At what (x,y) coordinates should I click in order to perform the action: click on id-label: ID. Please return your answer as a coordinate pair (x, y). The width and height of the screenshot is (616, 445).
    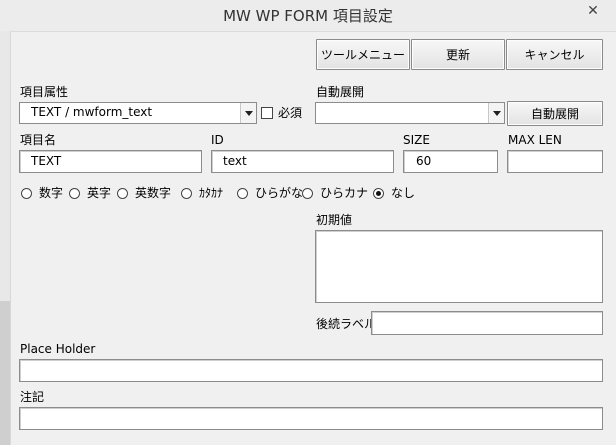
    Looking at the image, I should click on (217, 140).